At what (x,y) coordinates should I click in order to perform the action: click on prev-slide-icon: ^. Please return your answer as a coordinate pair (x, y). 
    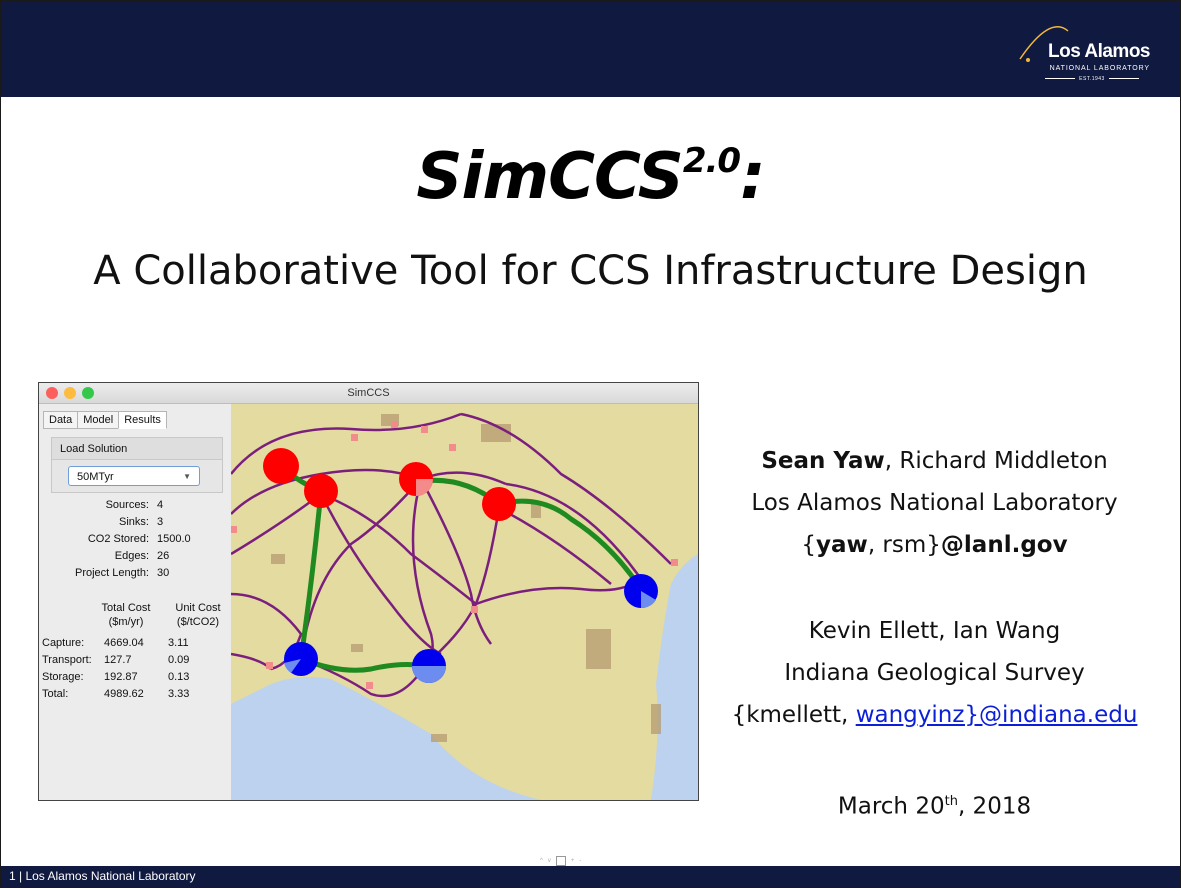
    Looking at the image, I should click on (541, 861).